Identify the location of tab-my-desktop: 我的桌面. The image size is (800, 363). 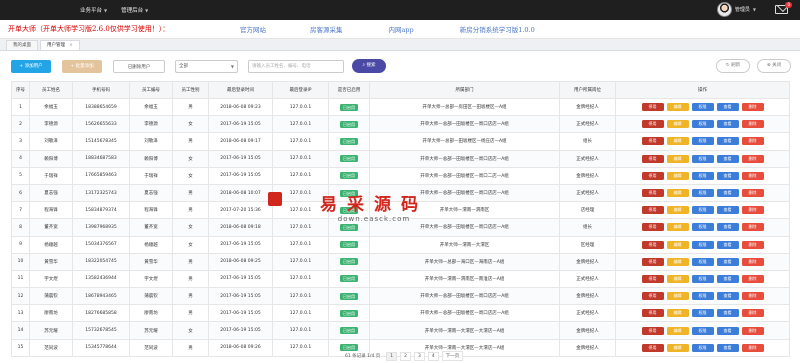
(22, 45).